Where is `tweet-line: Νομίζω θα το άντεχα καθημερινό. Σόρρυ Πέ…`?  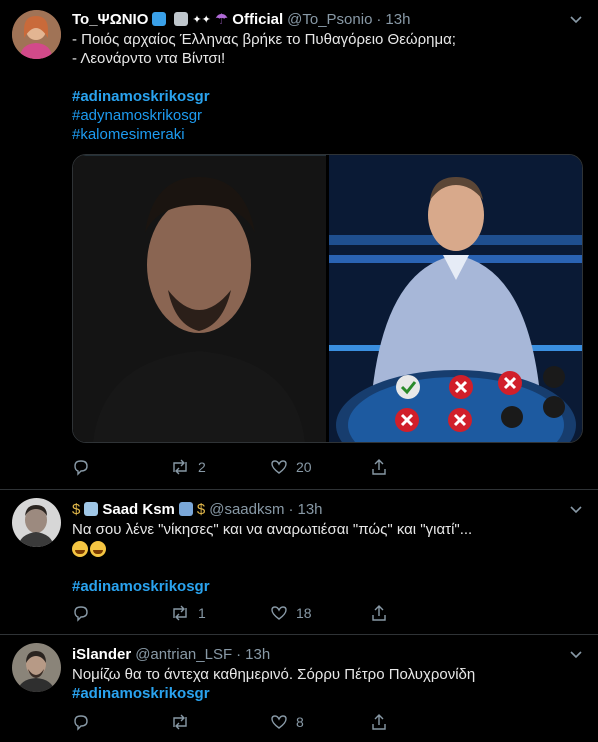 tweet-line: Νομίζω θα το άντεχα καθημερινό. Σόρρυ Πέ… is located at coordinates (274, 674).